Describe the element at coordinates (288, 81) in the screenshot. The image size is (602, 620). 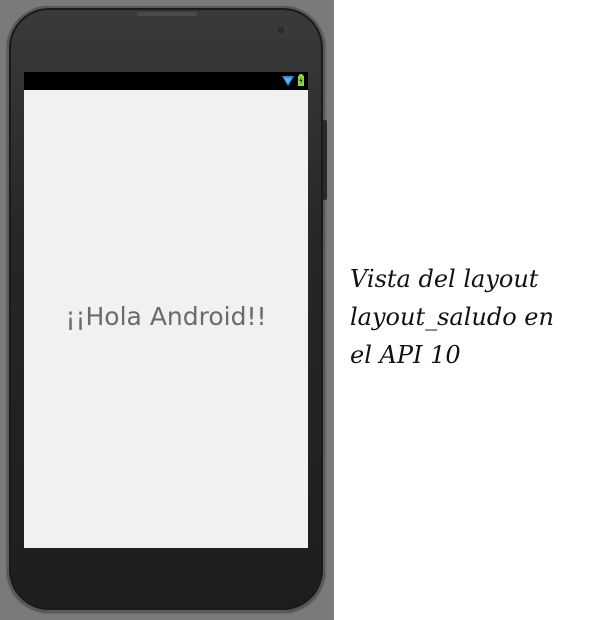
I see `wifi-icon` at that location.